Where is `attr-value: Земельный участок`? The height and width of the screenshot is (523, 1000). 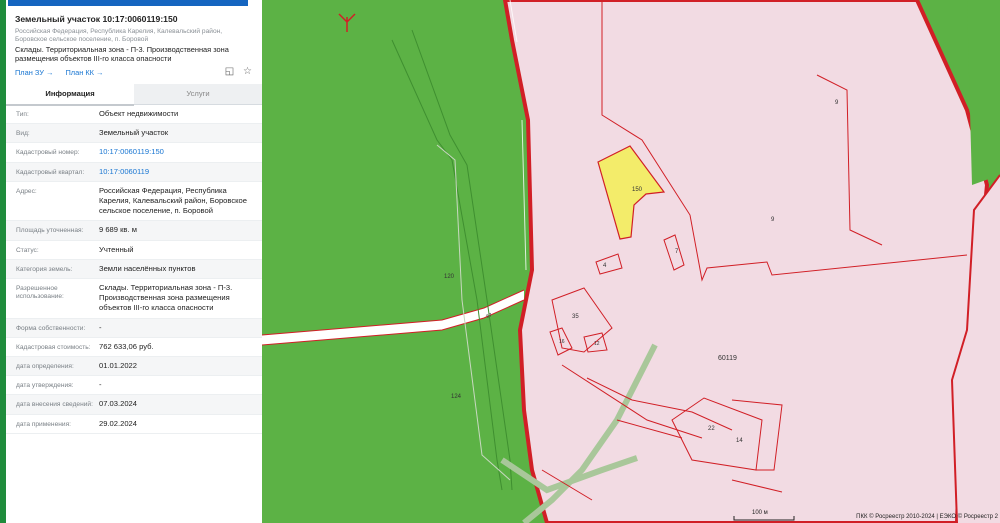 attr-value: Земельный участок is located at coordinates (134, 133).